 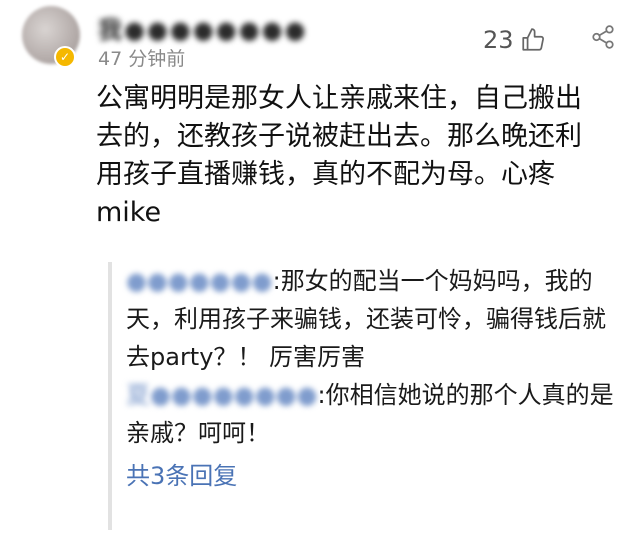 What do you see at coordinates (372, 476) in the screenshot?
I see `more-replies-link: 共3条回复` at bounding box center [372, 476].